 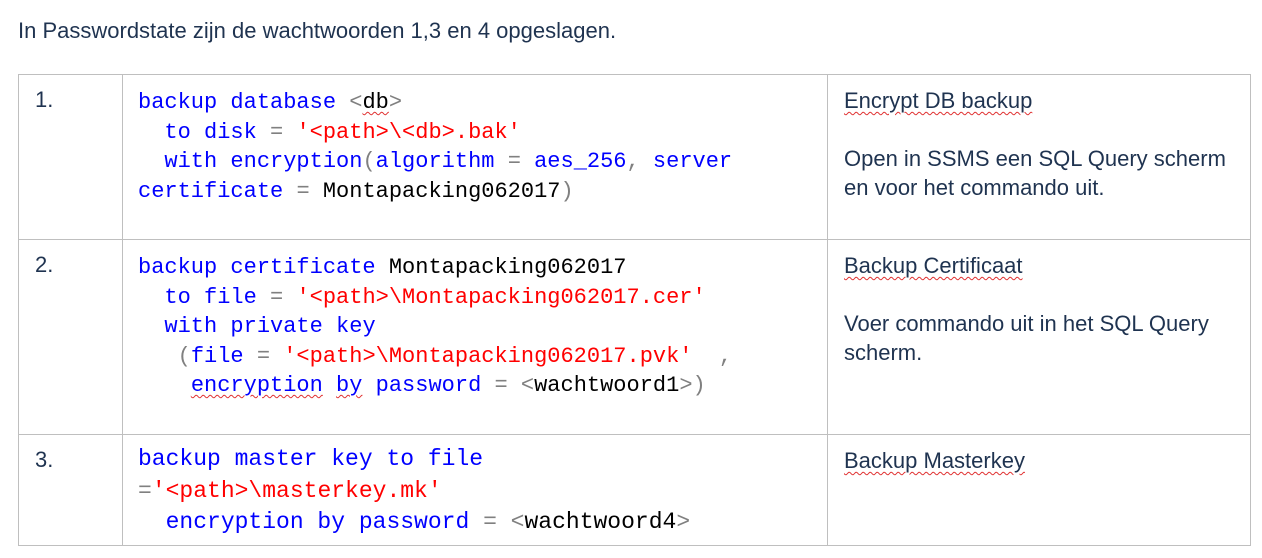 What do you see at coordinates (263, 267) in the screenshot?
I see `code-keyword: backup certificate` at bounding box center [263, 267].